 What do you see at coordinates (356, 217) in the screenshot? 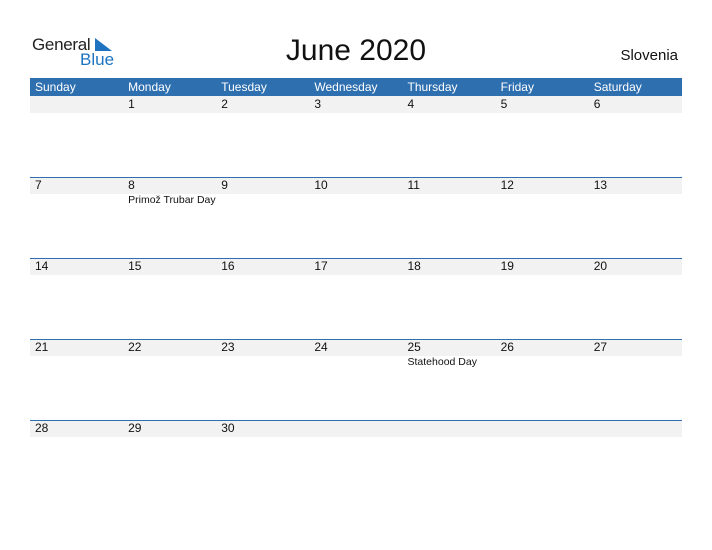
I see `week-row: 7 8 Primož Trubar Day 9 10 11 12 13` at bounding box center [356, 217].